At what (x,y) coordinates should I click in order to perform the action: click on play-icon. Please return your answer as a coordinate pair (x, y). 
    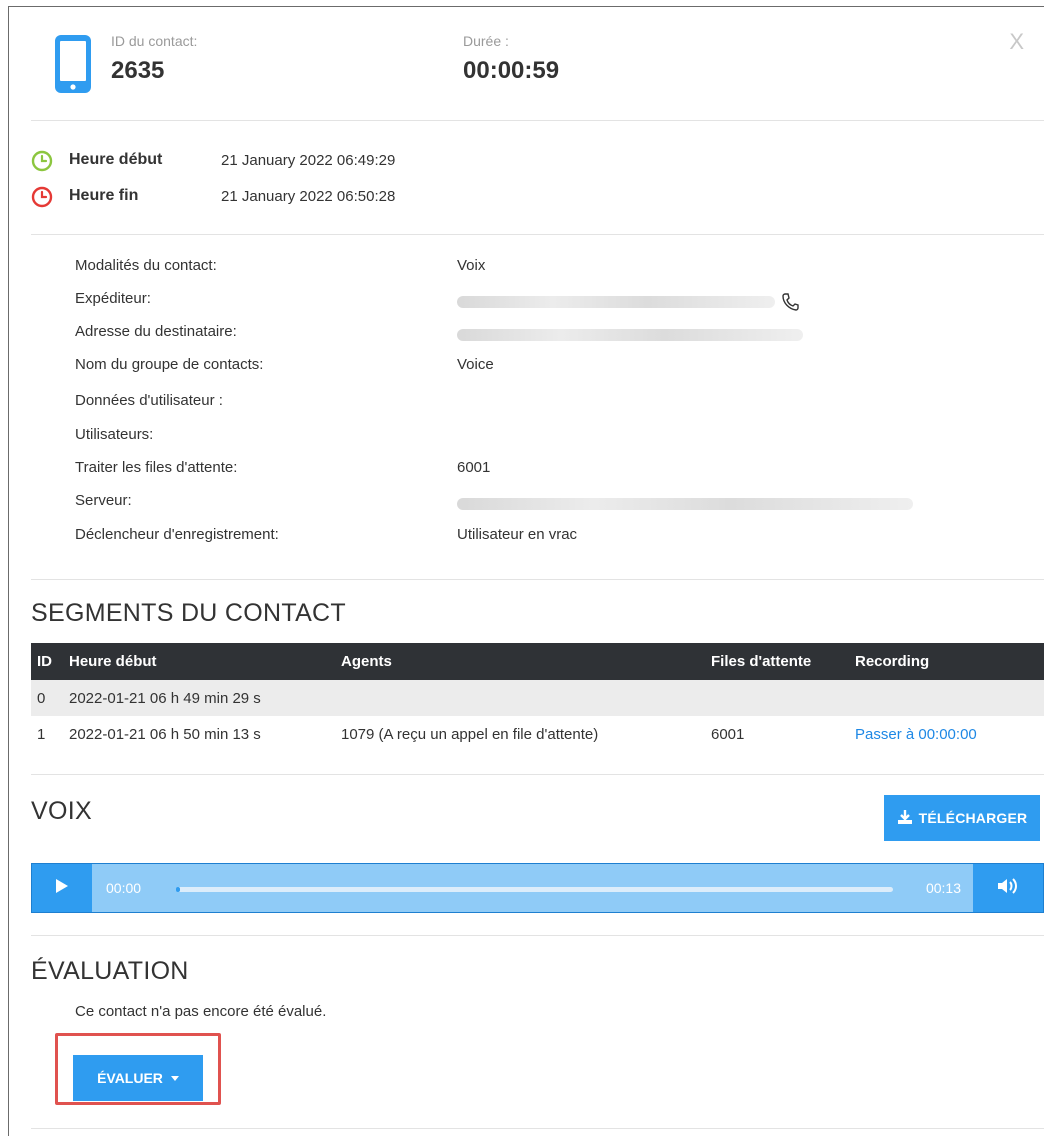
    Looking at the image, I should click on (62, 888).